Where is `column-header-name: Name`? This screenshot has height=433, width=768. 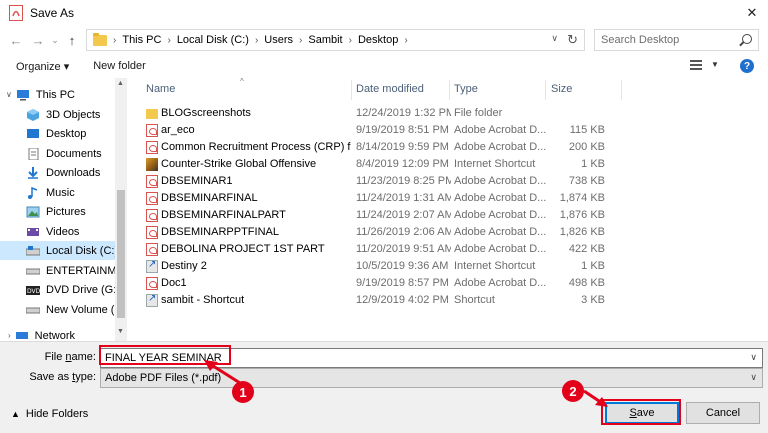 column-header-name: Name is located at coordinates (160, 89).